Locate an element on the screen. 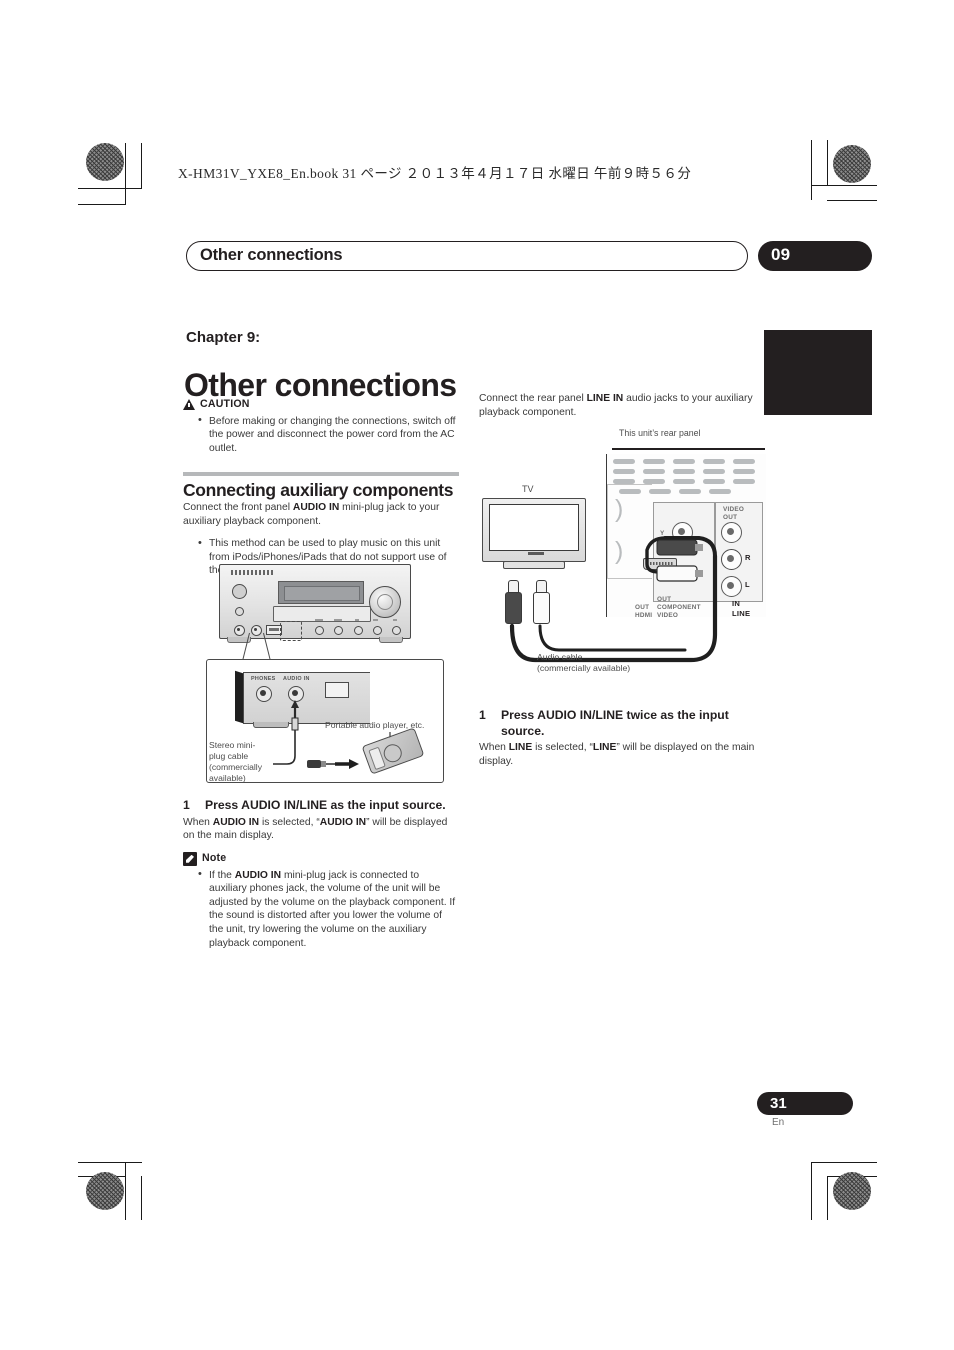 This screenshot has height=1350, width=954. line-in-l-jack-icon is located at coordinates (731, 586).